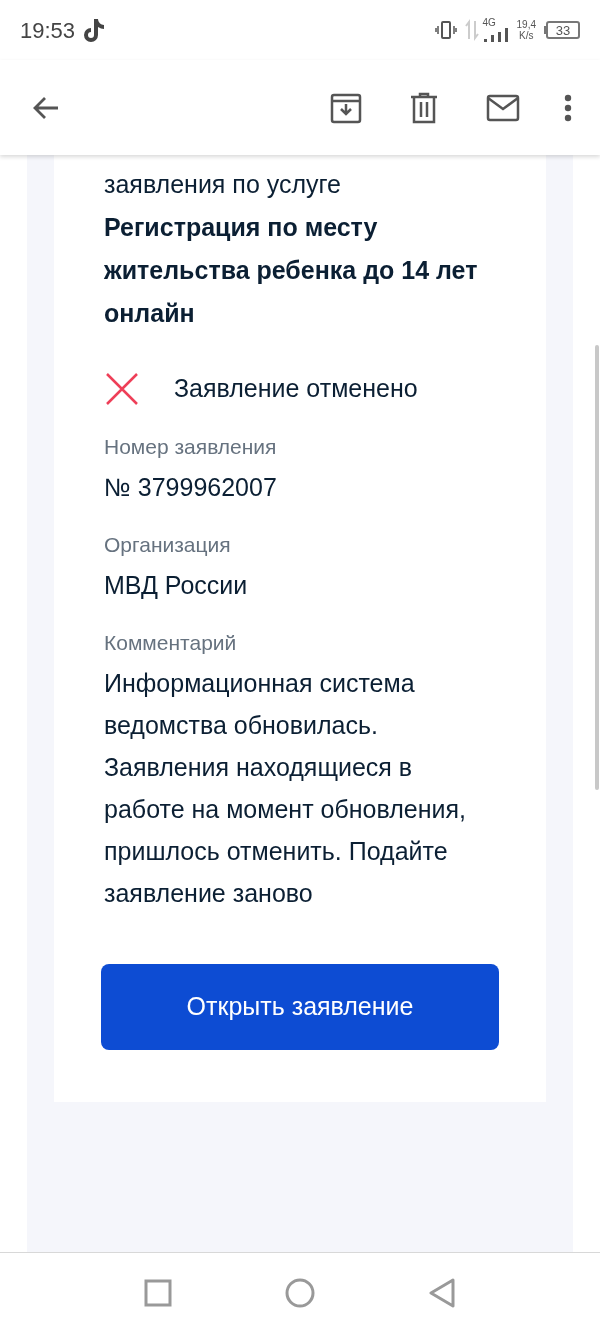 This screenshot has width=600, height=1332. What do you see at coordinates (48, 30) in the screenshot?
I see `clock: 19:53` at bounding box center [48, 30].